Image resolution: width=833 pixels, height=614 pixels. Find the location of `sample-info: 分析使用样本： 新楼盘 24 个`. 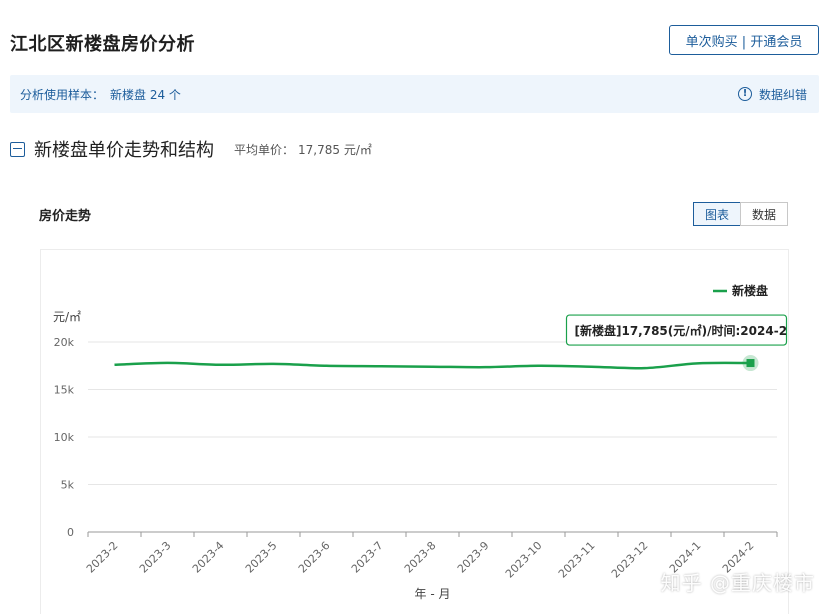

sample-info: 分析使用样本： 新楼盘 24 个 is located at coordinates (103, 94).